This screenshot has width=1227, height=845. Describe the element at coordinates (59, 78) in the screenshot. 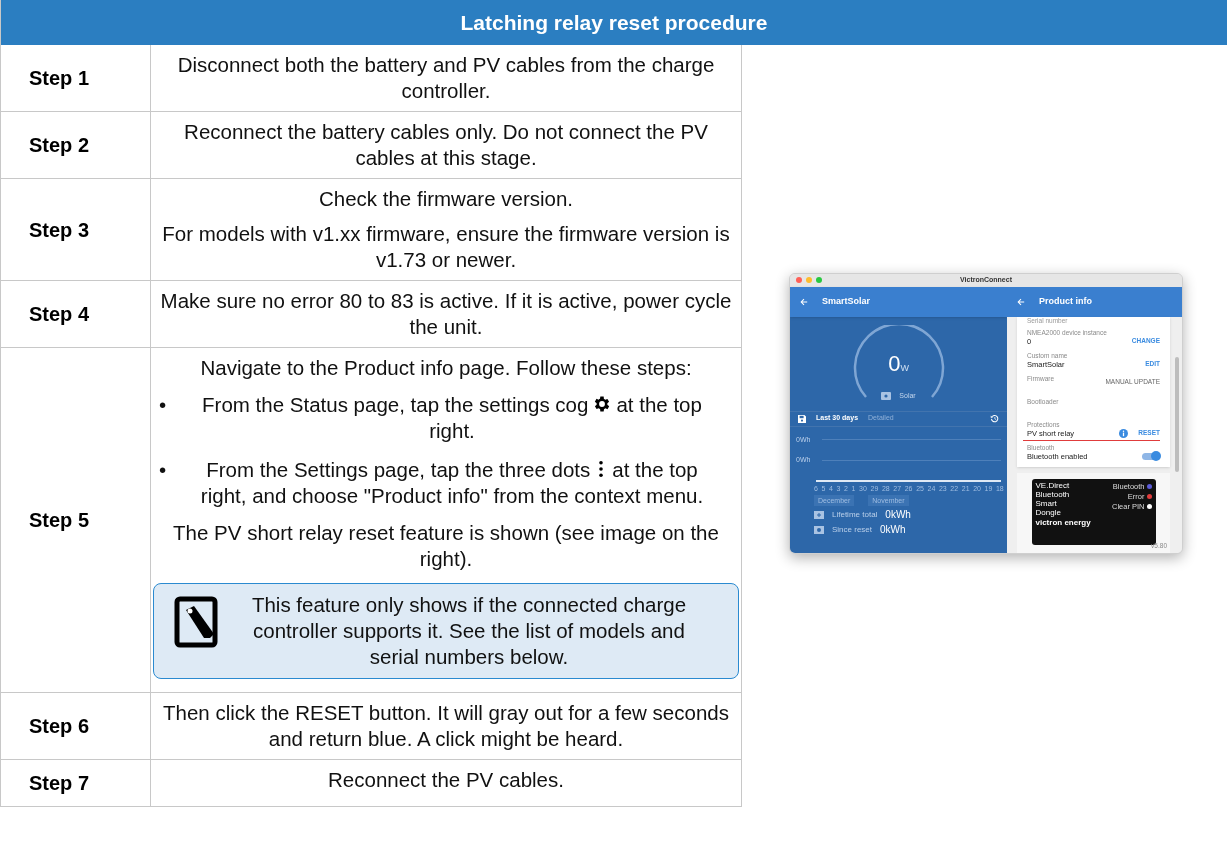

I see `step-label: Step 1` at that location.